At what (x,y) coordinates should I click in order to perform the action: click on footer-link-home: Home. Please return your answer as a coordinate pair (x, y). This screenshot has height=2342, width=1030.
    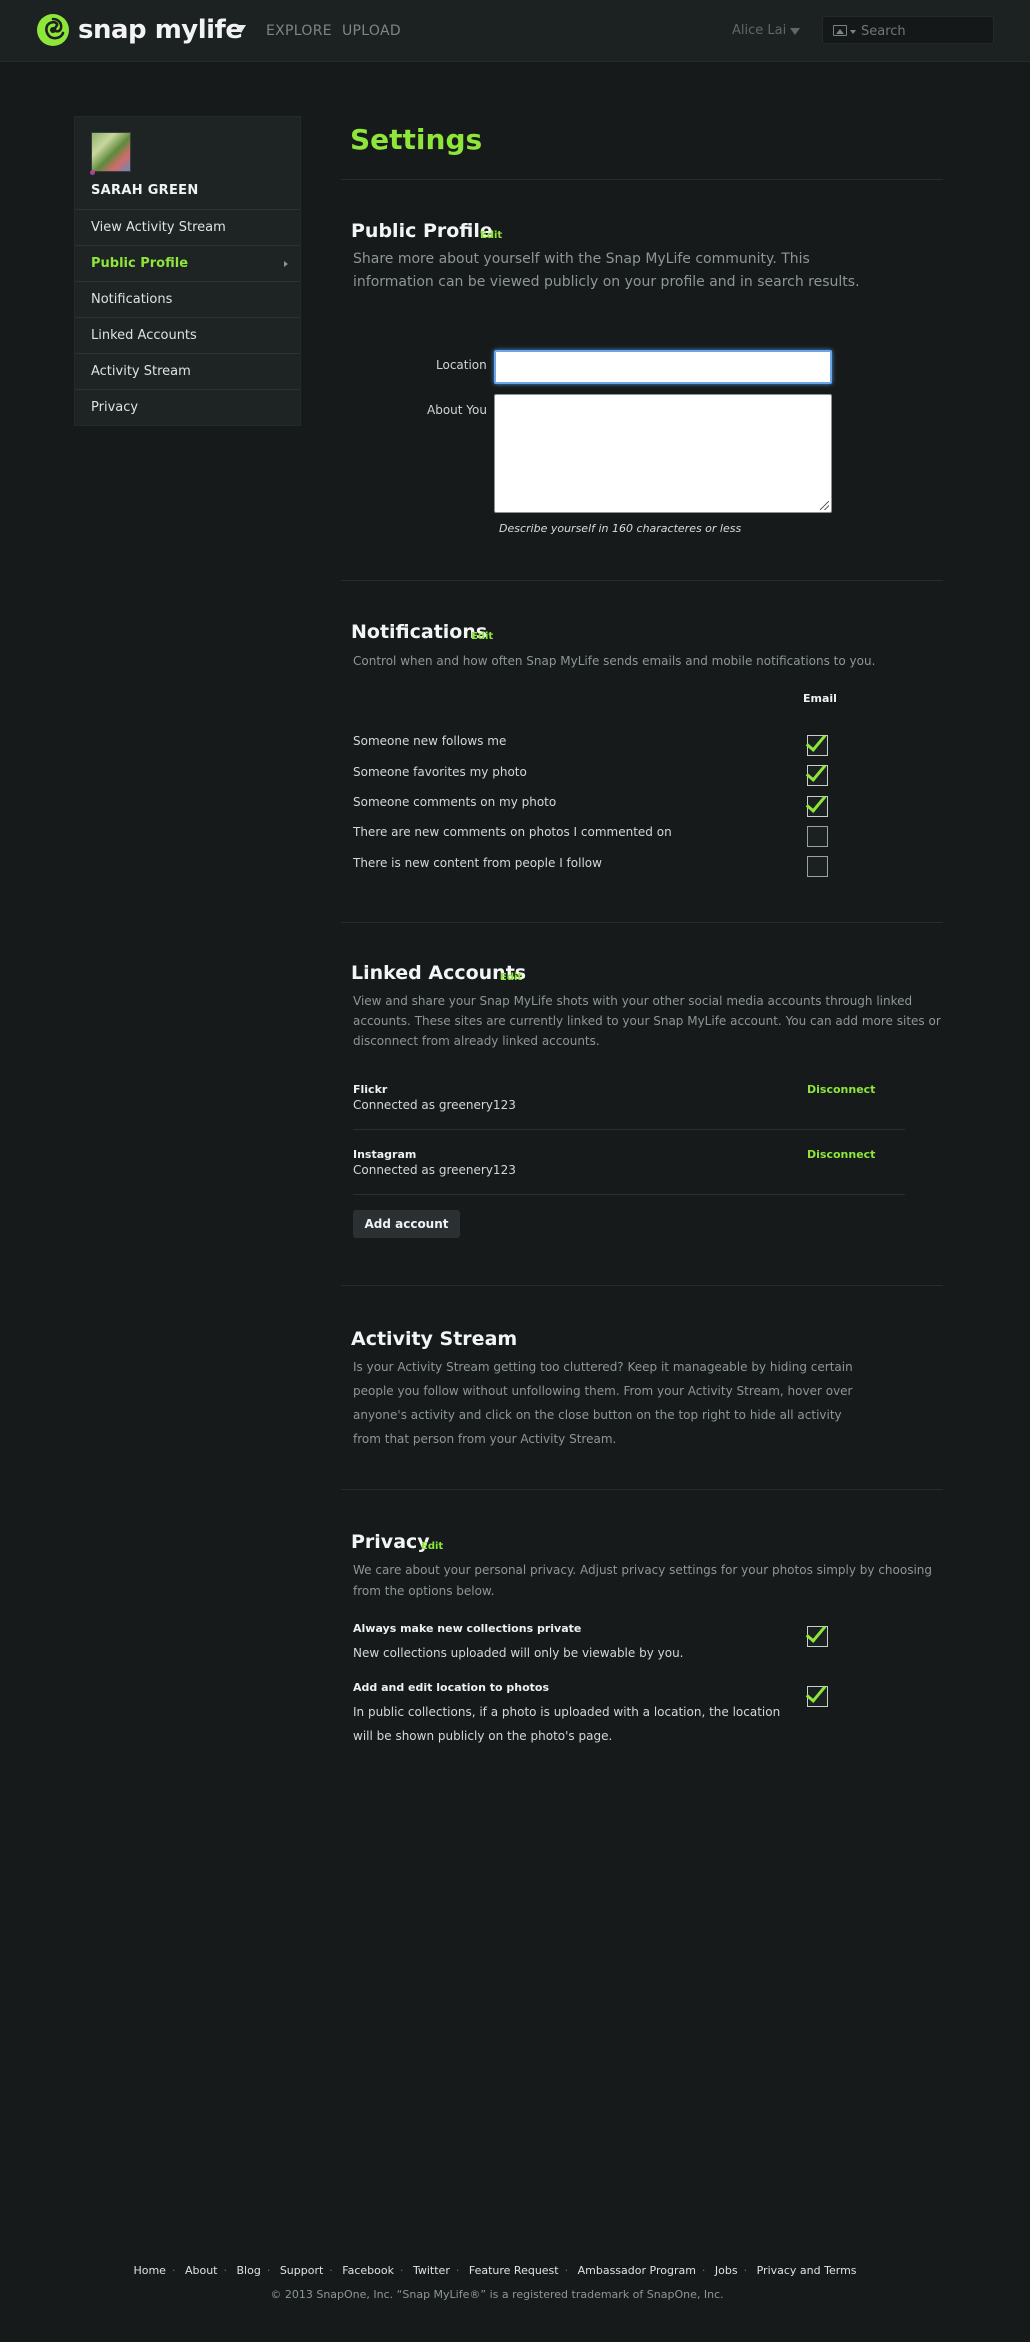
    Looking at the image, I should click on (149, 2270).